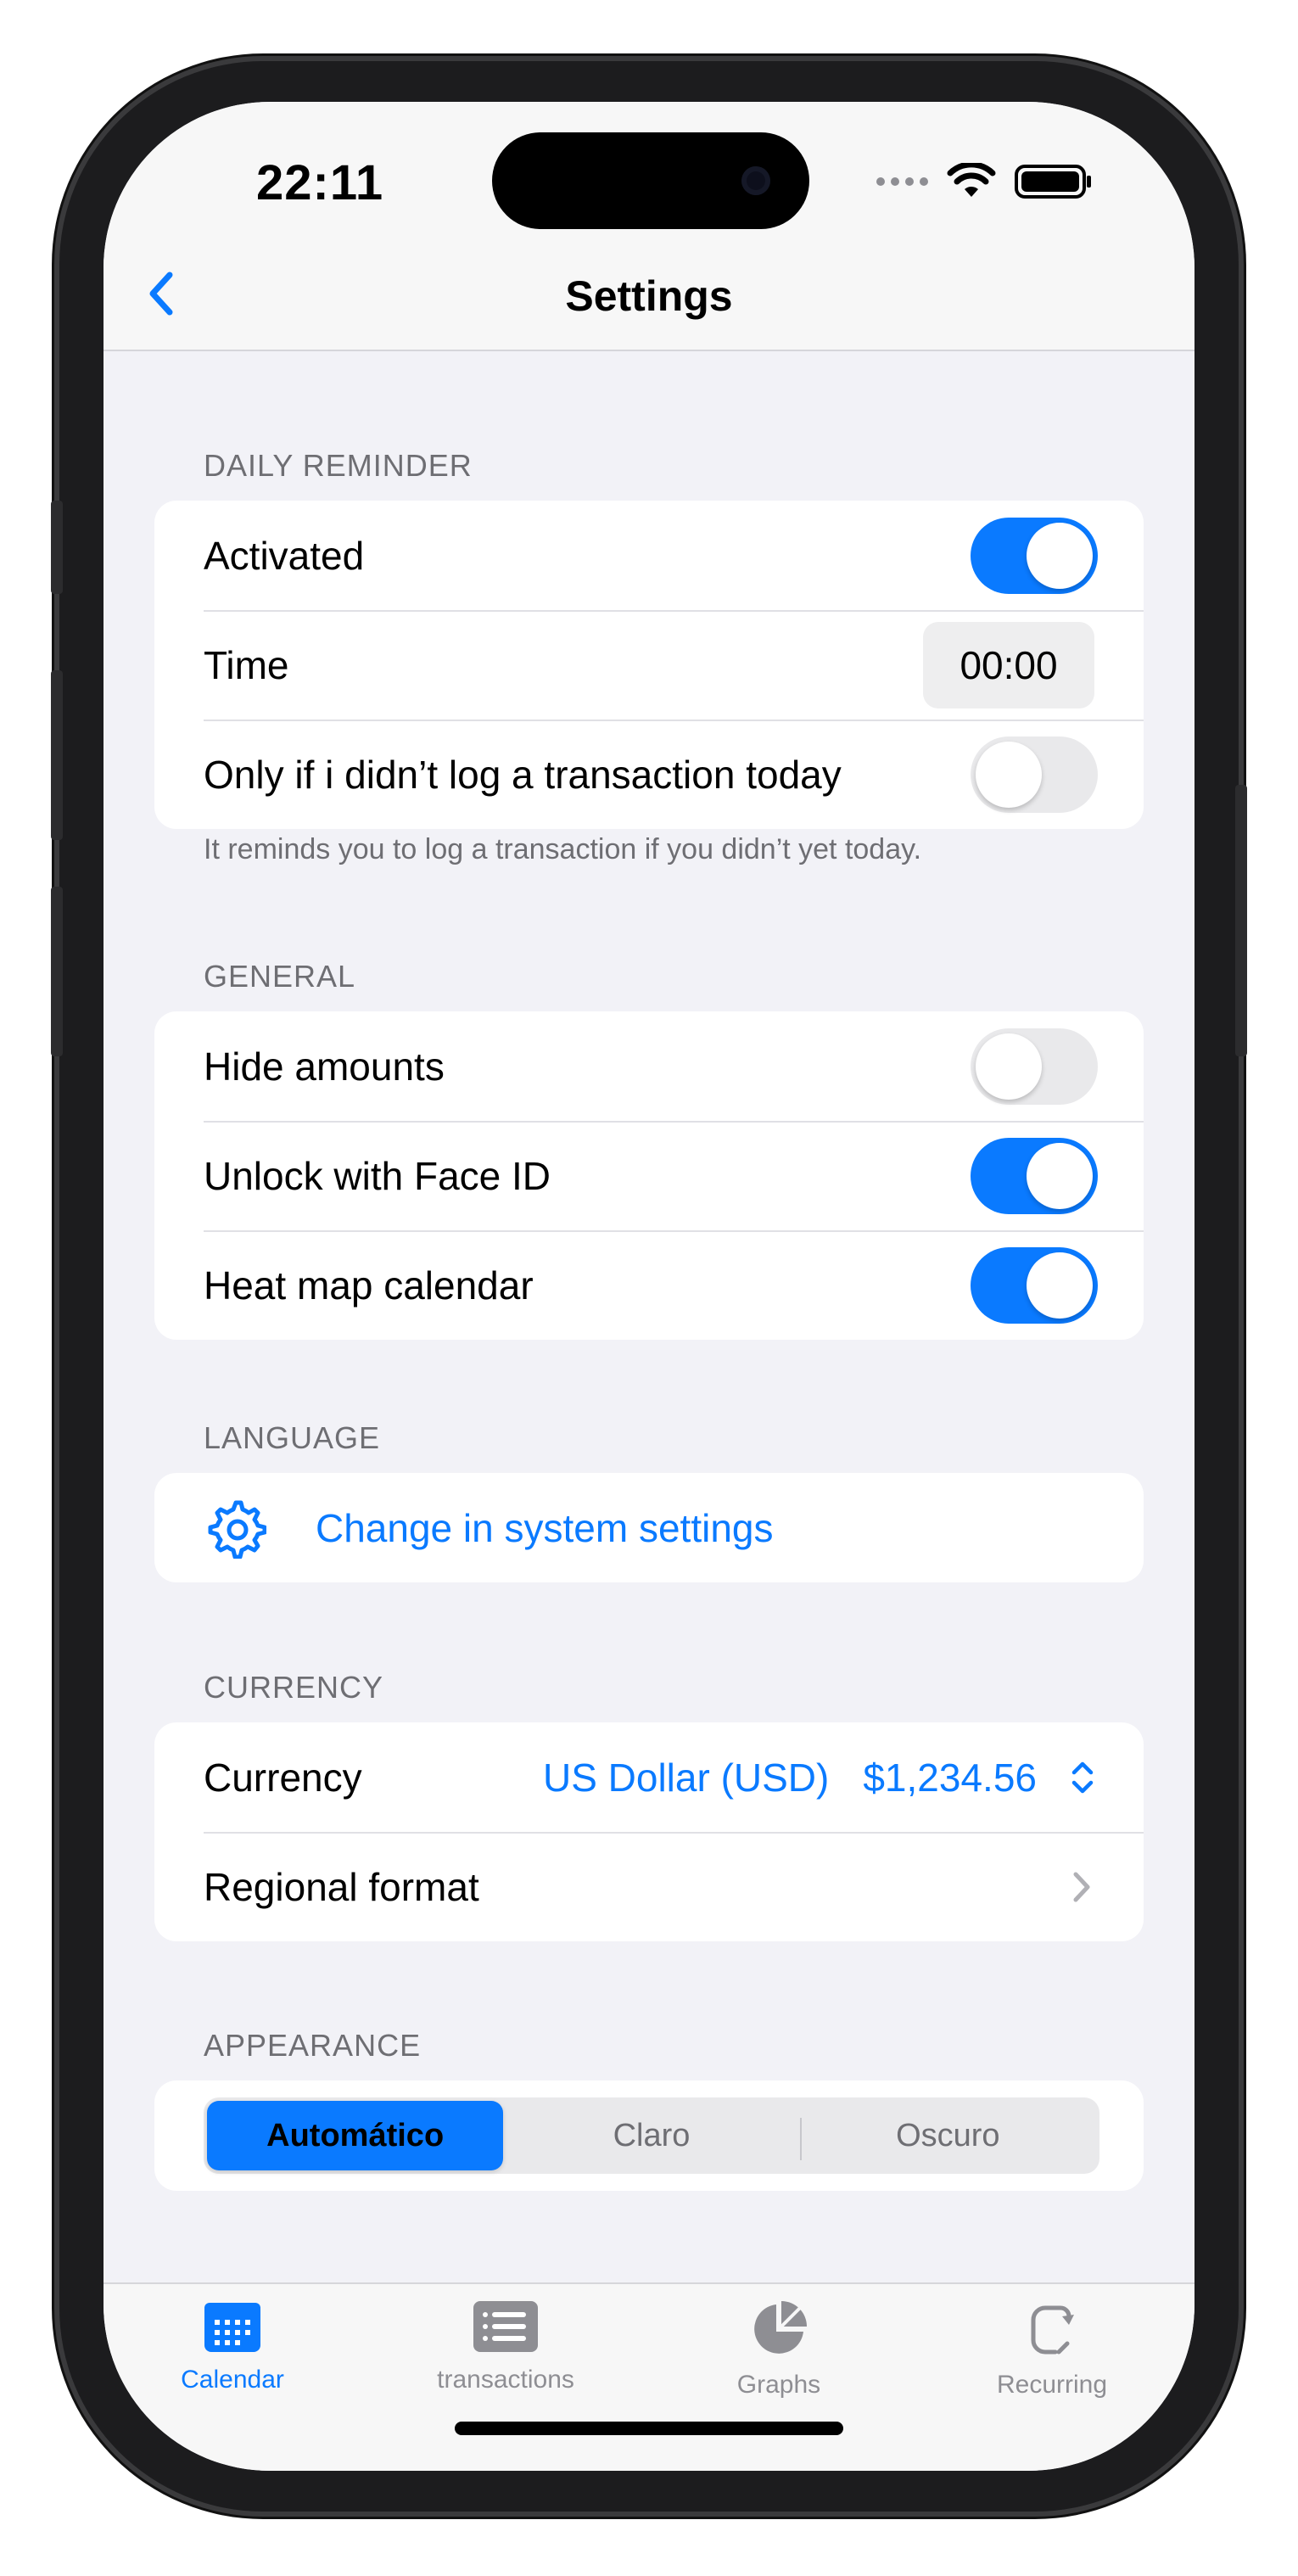 Image resolution: width=1298 pixels, height=2576 pixels. Describe the element at coordinates (377, 1175) in the screenshot. I see `face-id-label: Unlock with Face ID` at that location.